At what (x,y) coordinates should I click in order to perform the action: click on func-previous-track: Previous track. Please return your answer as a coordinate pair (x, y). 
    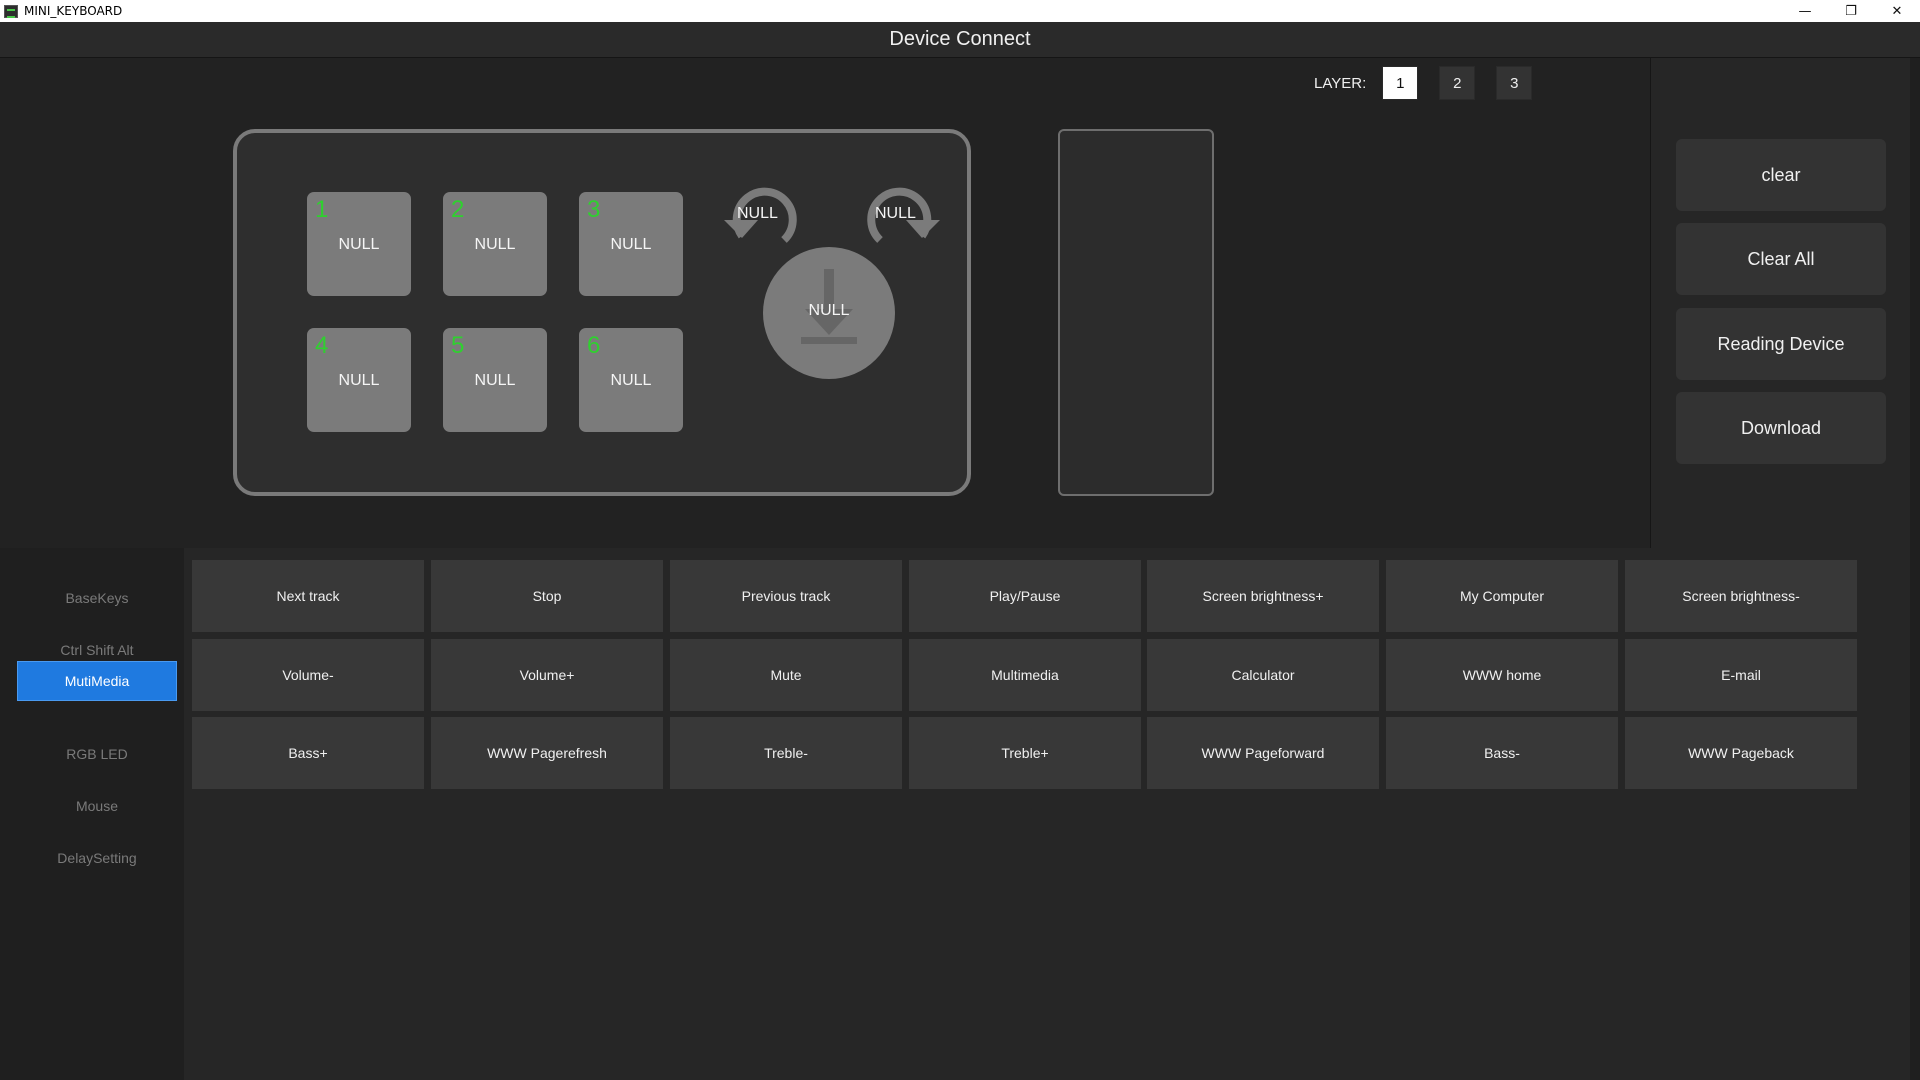
    Looking at the image, I should click on (786, 596).